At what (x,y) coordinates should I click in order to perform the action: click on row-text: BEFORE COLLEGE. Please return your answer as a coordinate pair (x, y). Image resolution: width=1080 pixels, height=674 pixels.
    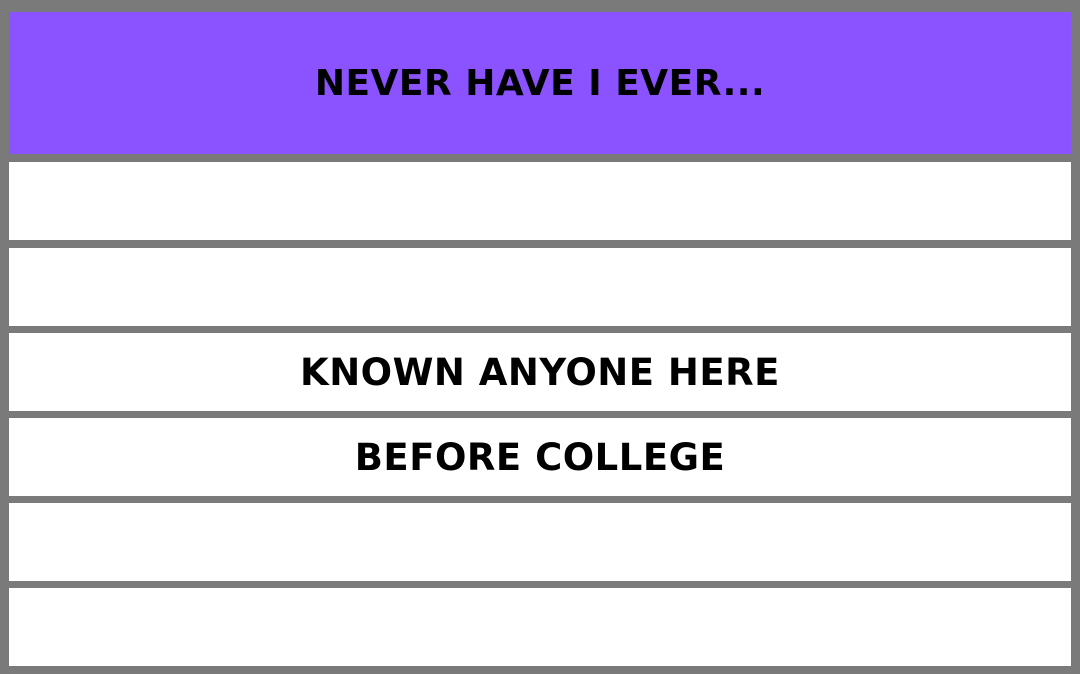
    Looking at the image, I should click on (540, 457).